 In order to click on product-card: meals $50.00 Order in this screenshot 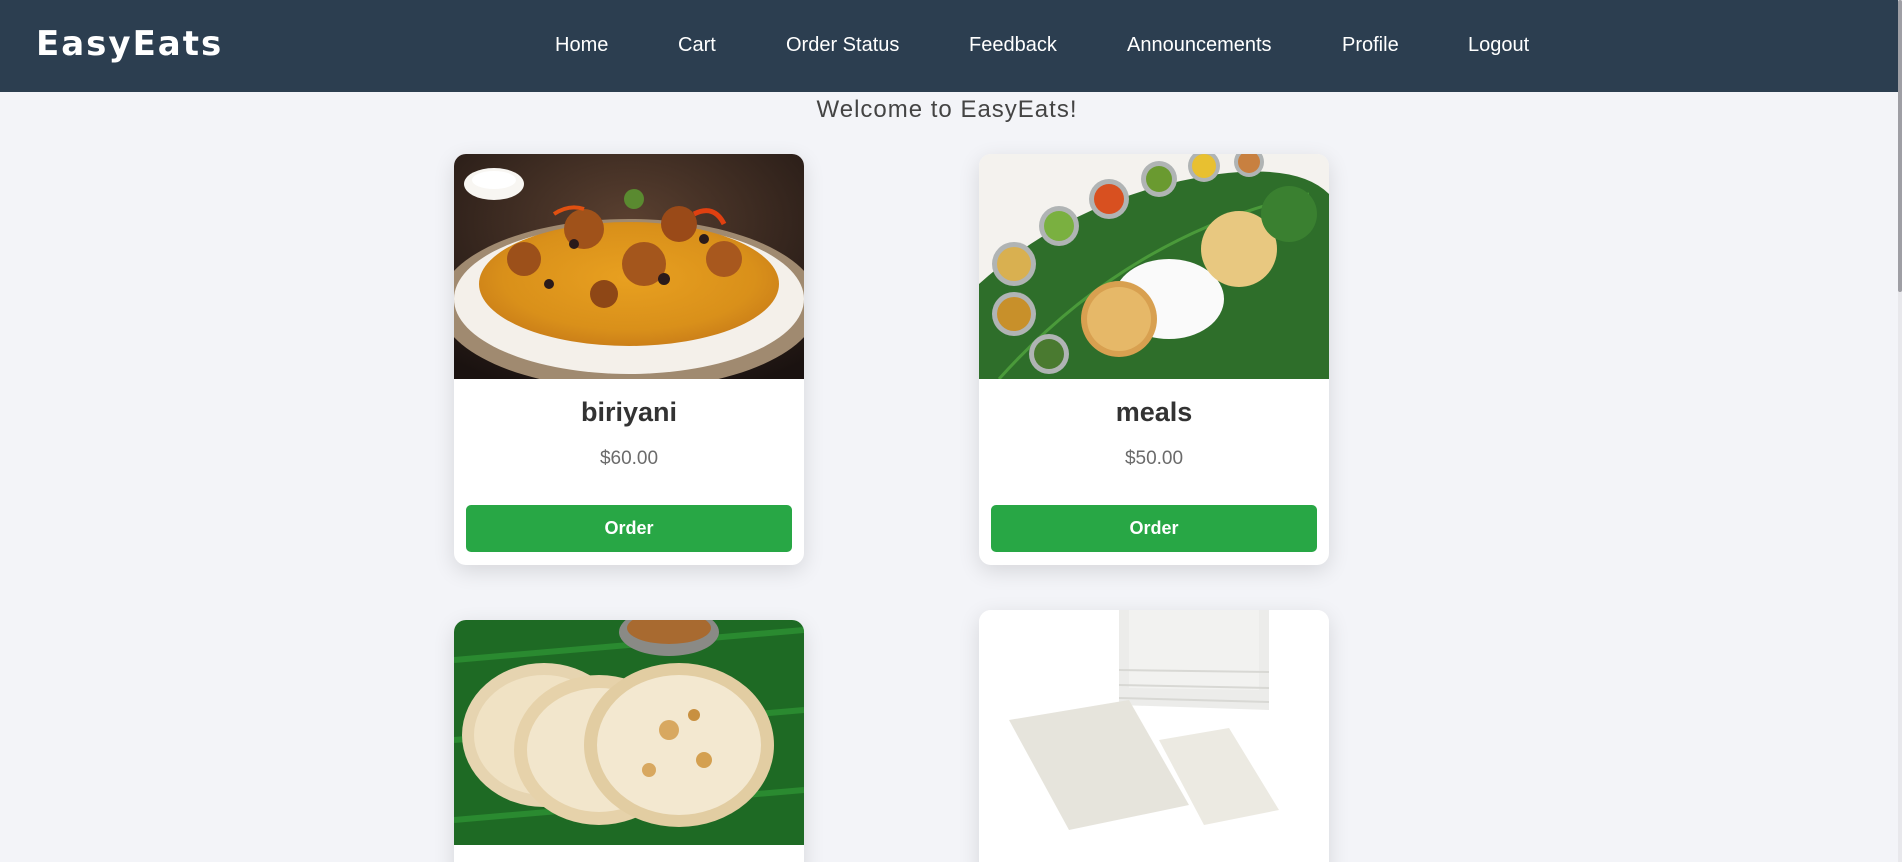, I will do `click(1154, 359)`.